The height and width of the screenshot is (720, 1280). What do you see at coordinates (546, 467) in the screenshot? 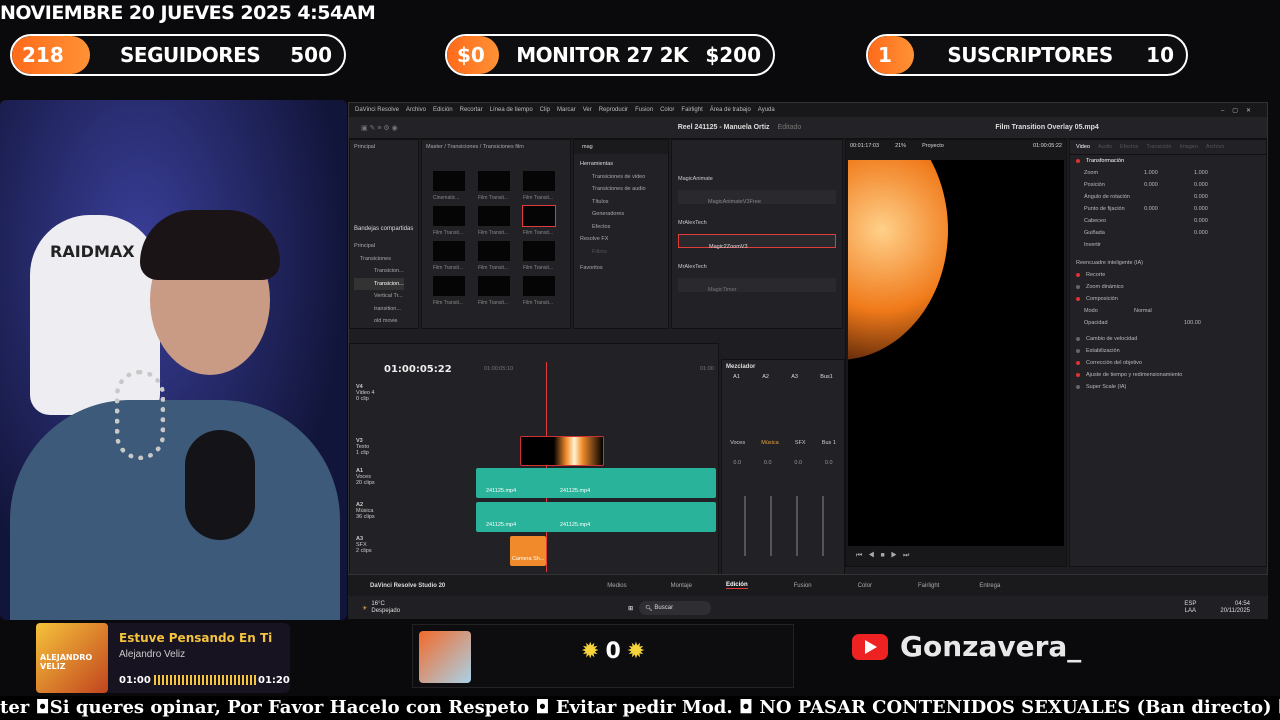
I see `playhead` at bounding box center [546, 467].